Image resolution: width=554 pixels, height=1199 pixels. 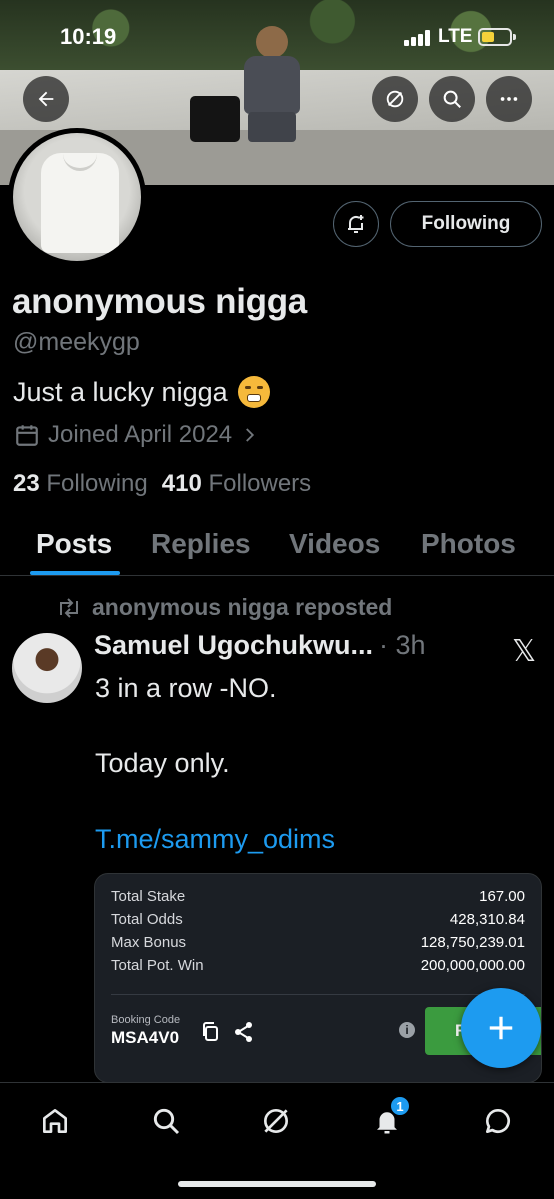 I want to click on post-time: · 3h, so click(x=402, y=645).